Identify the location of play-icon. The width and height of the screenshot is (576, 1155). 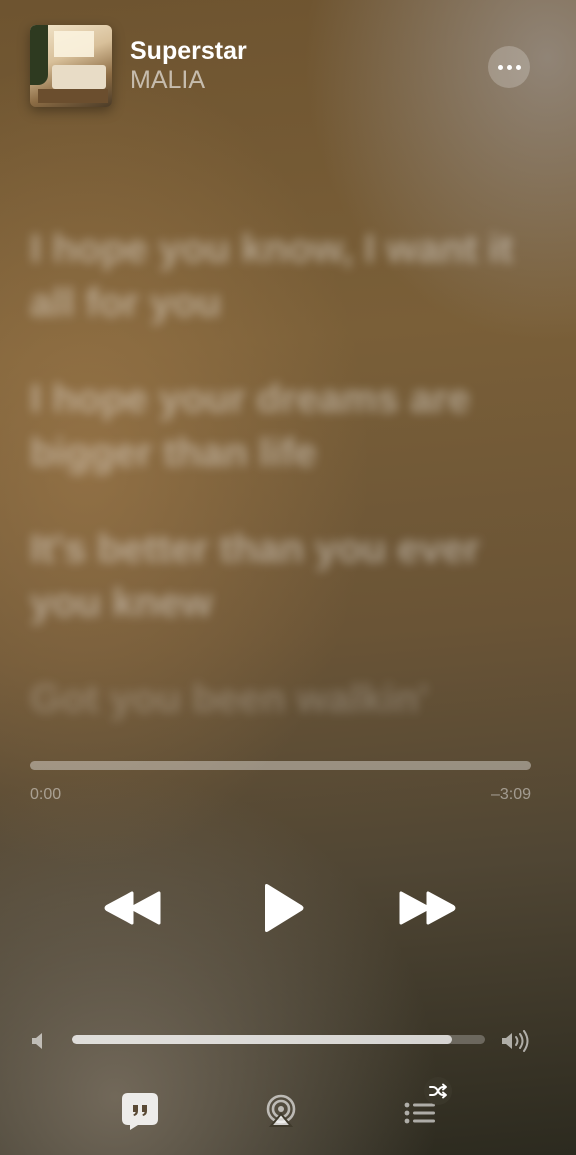
(284, 908).